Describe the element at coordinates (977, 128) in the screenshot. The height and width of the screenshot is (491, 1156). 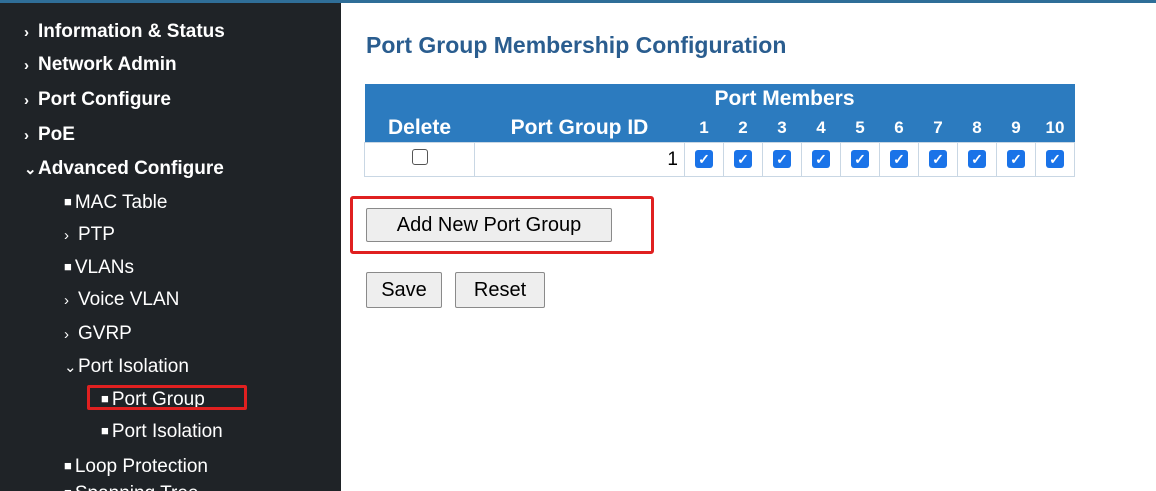
I see `port-header: 8` at that location.